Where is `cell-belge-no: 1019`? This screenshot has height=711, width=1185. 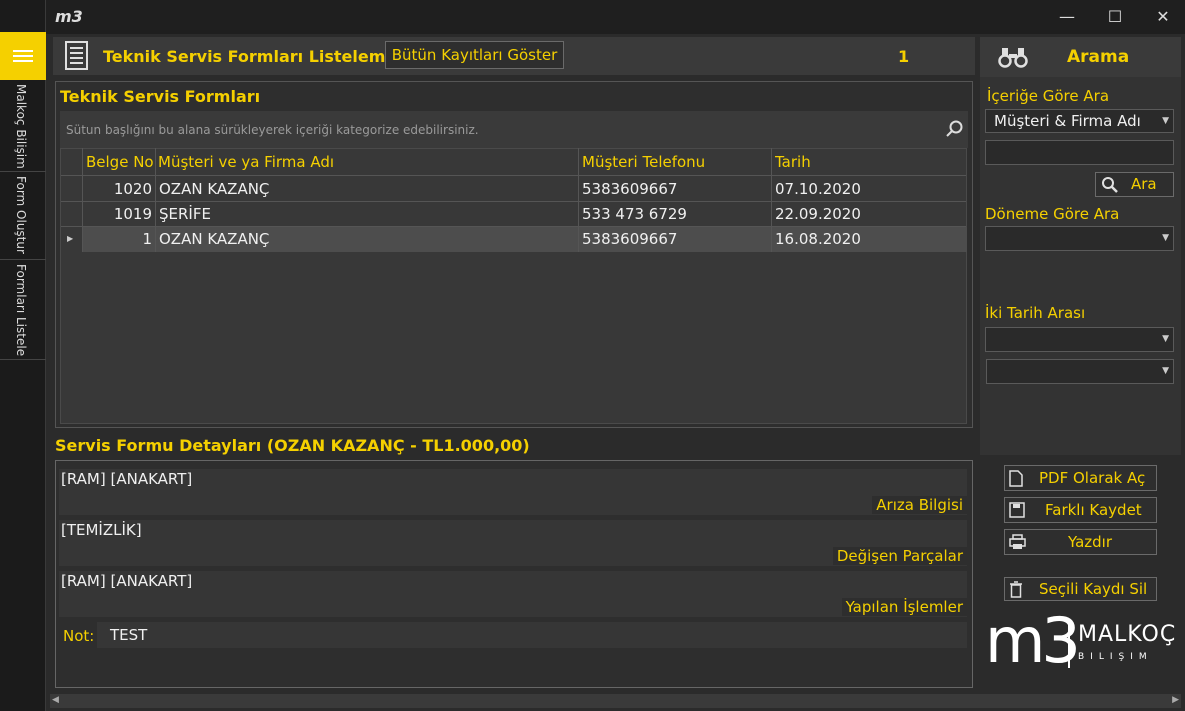 cell-belge-no: 1019 is located at coordinates (132, 214).